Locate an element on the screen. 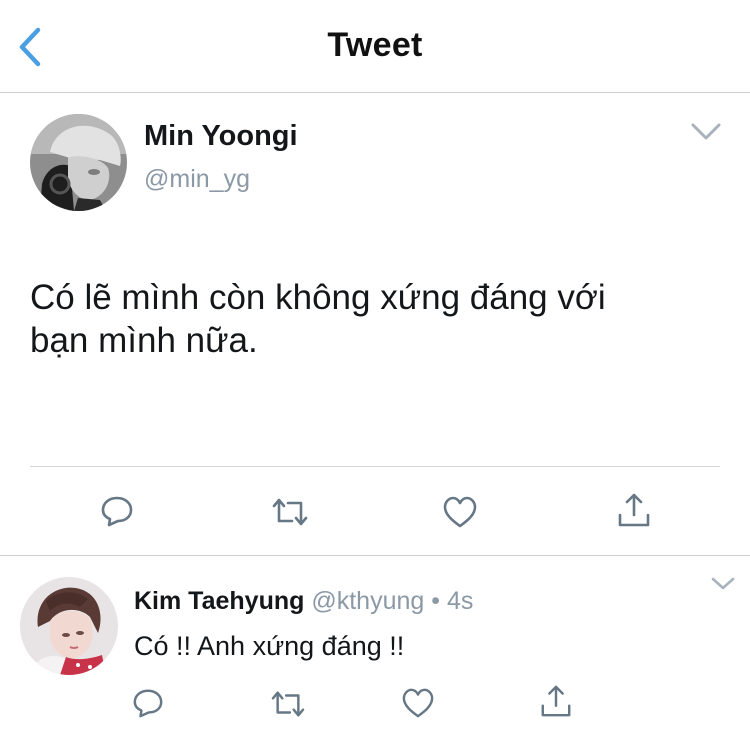  reply-text: Có !! Anh xứng đáng !! is located at coordinates (269, 646).